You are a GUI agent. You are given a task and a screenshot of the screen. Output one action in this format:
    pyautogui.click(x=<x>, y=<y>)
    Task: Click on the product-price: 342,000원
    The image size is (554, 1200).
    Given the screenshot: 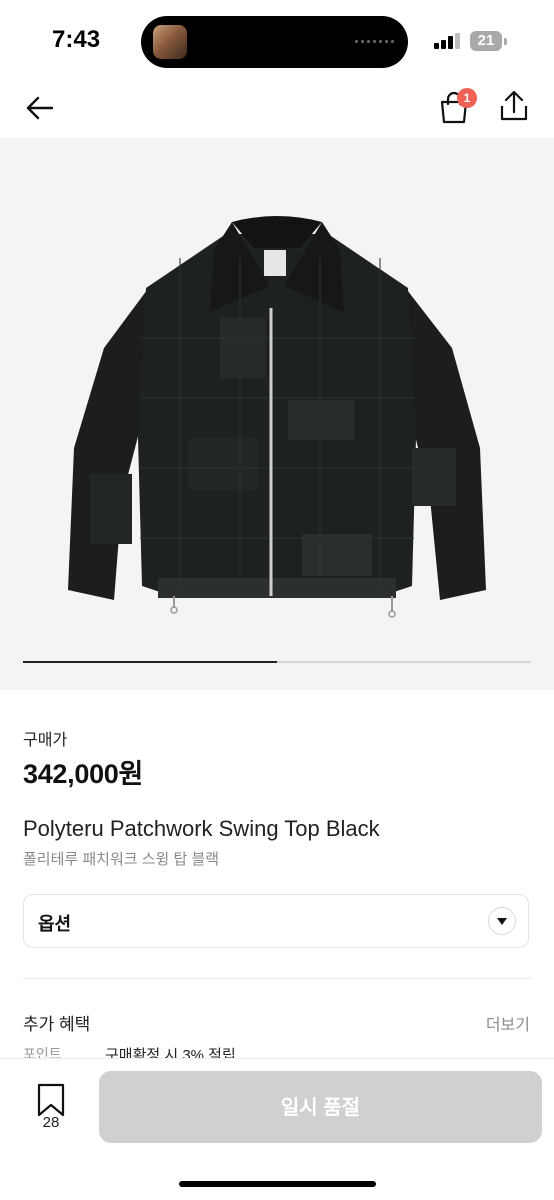 What is the action you would take?
    pyautogui.click(x=83, y=774)
    